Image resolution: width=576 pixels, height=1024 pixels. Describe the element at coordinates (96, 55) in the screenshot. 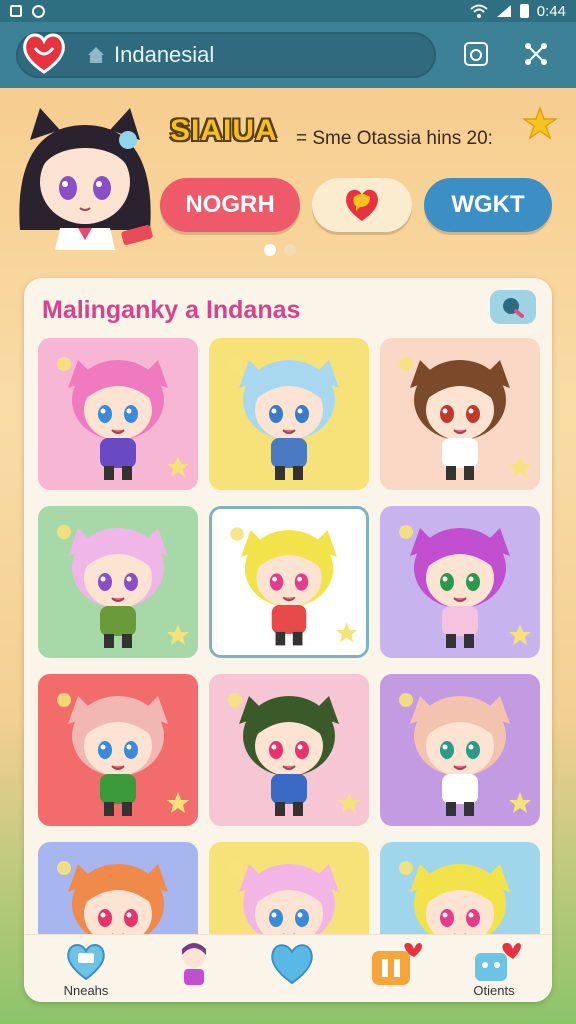

I see `home-icon` at that location.